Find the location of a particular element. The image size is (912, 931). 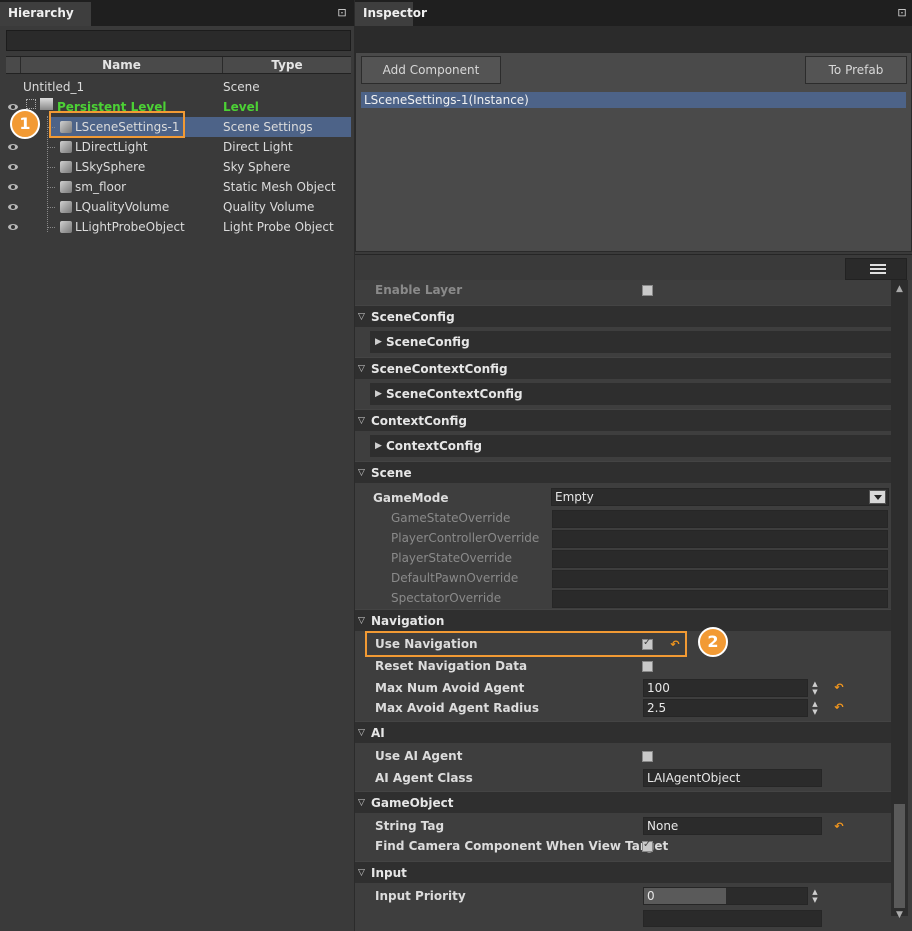

level-icon is located at coordinates (46, 104).